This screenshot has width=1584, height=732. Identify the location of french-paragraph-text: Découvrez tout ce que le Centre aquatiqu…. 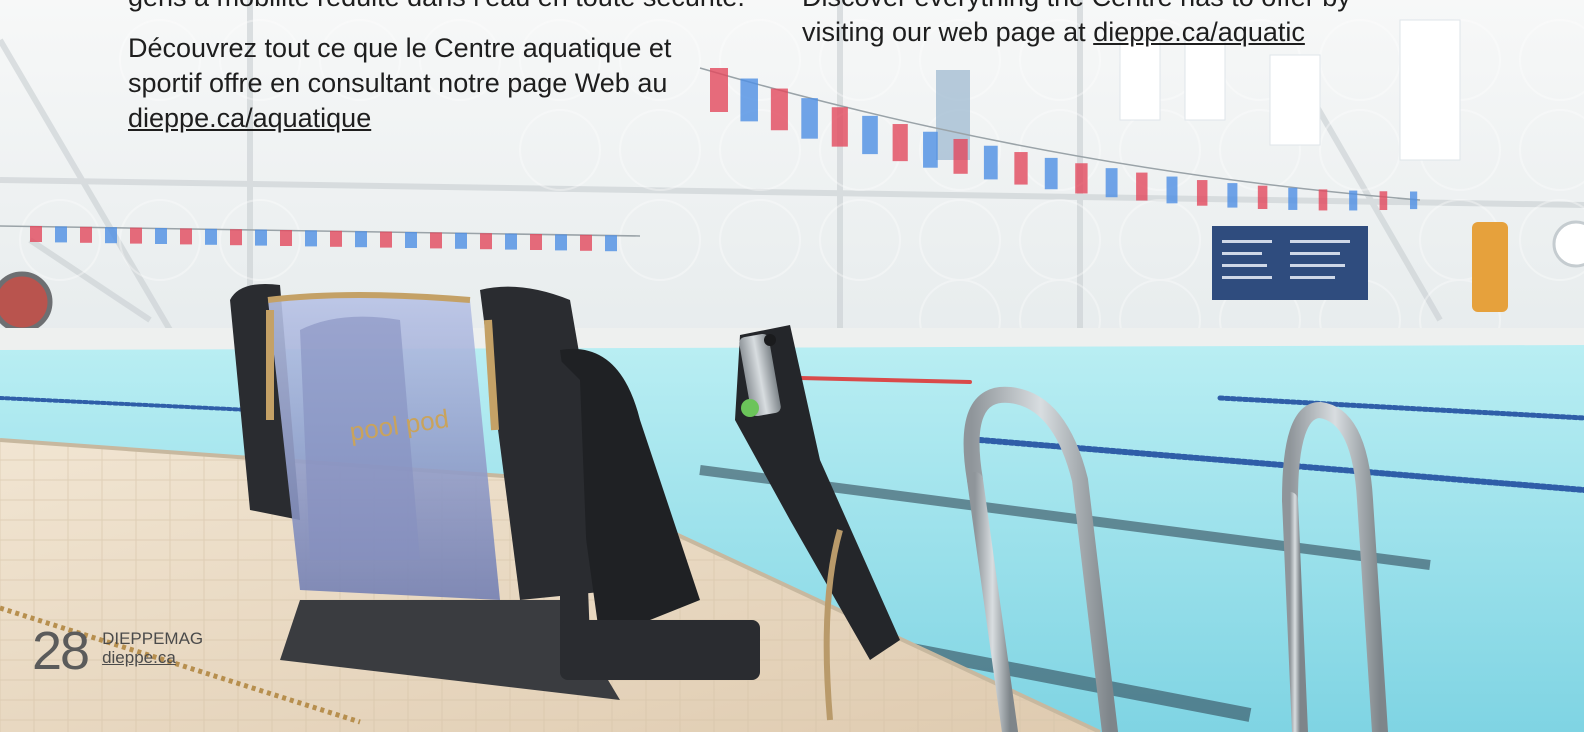
(400, 65).